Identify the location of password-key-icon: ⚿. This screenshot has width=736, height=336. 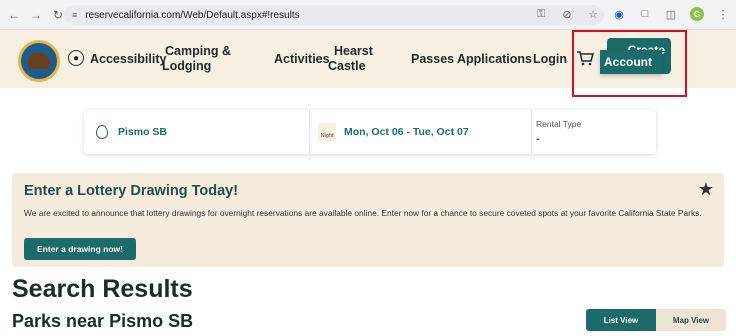
(541, 14).